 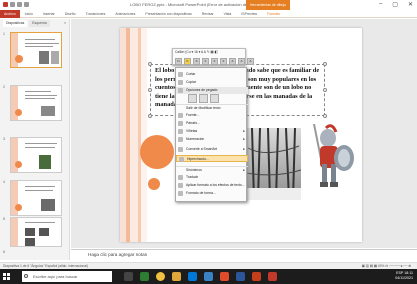 I want to click on maximize-icon: ▢, so click(x=395, y=4).